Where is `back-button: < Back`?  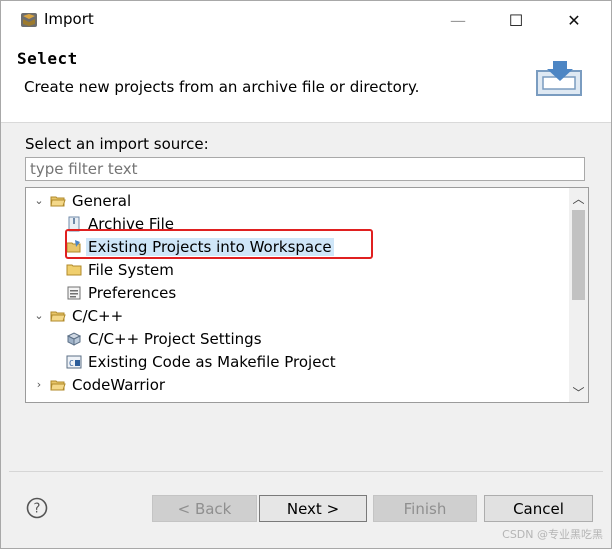
back-button: < Back is located at coordinates (204, 508).